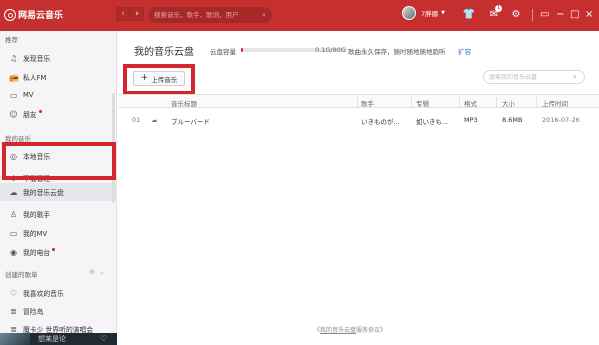 The width and height of the screenshot is (599, 345). What do you see at coordinates (59, 161) in the screenshot?
I see `highlight-frame` at bounding box center [59, 161].